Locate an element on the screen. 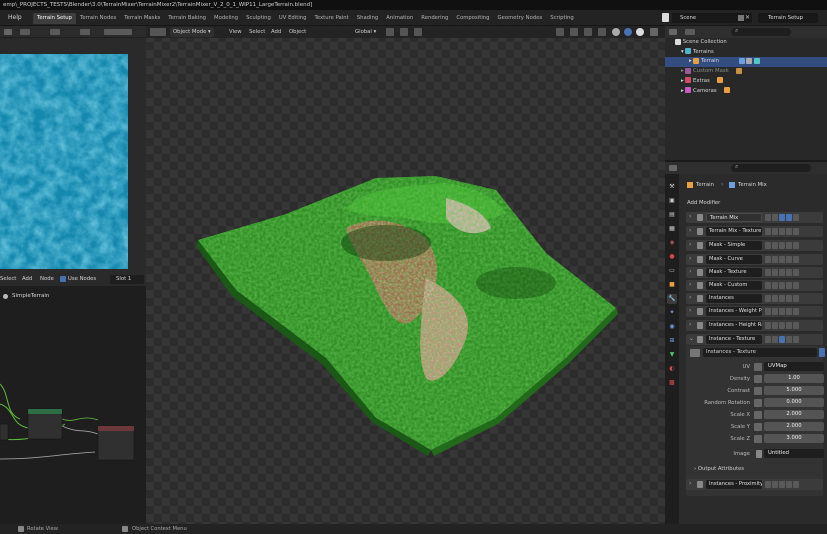 The image size is (827, 534). material-tab-icon: ◐ is located at coordinates (672, 369).